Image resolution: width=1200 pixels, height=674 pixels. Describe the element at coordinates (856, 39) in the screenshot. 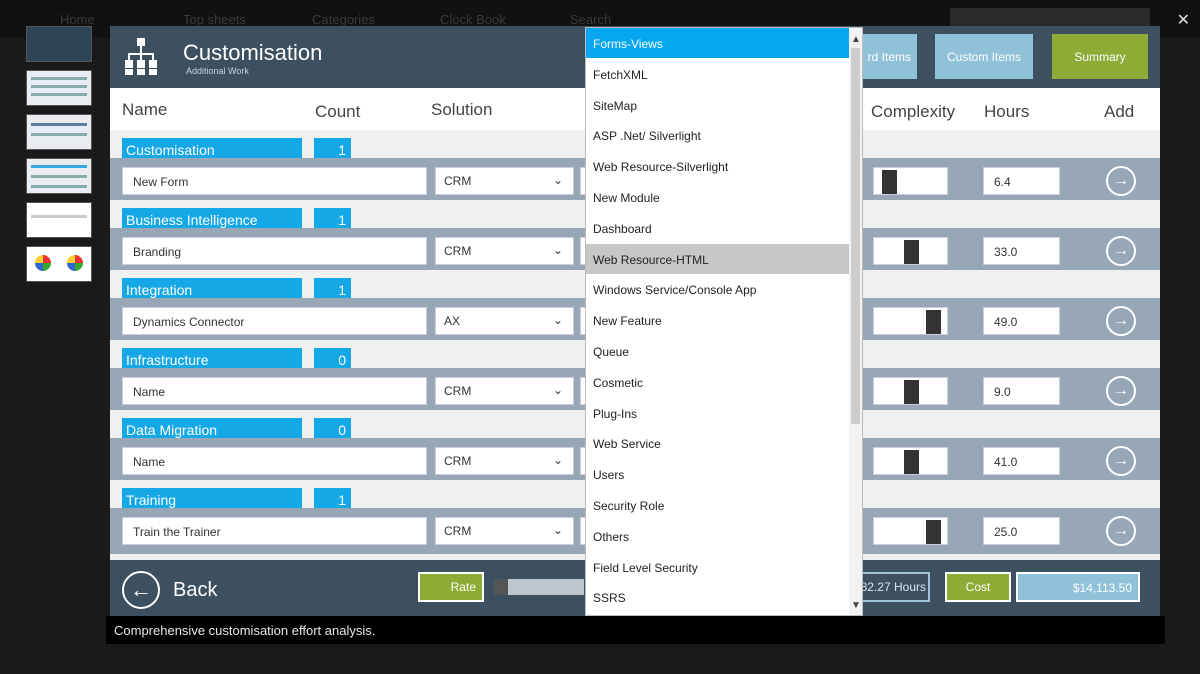

I see `scroll-up-icon: ▲` at that location.